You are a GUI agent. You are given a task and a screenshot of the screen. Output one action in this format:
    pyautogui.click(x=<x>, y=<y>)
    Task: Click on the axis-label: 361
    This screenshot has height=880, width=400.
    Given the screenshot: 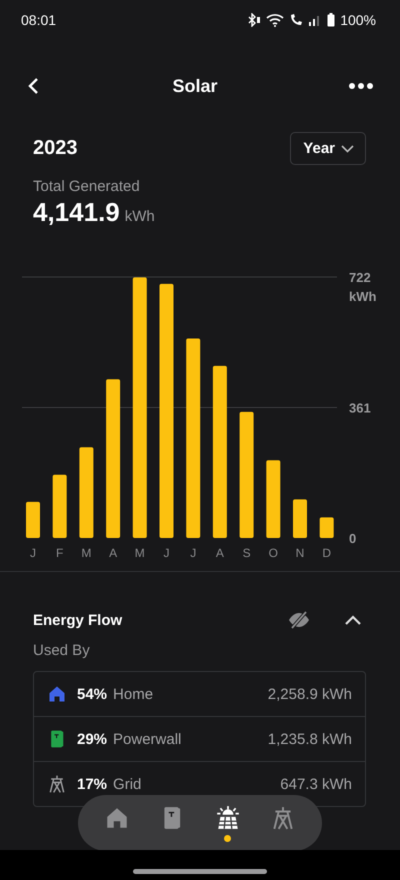 What is the action you would take?
    pyautogui.click(x=360, y=408)
    